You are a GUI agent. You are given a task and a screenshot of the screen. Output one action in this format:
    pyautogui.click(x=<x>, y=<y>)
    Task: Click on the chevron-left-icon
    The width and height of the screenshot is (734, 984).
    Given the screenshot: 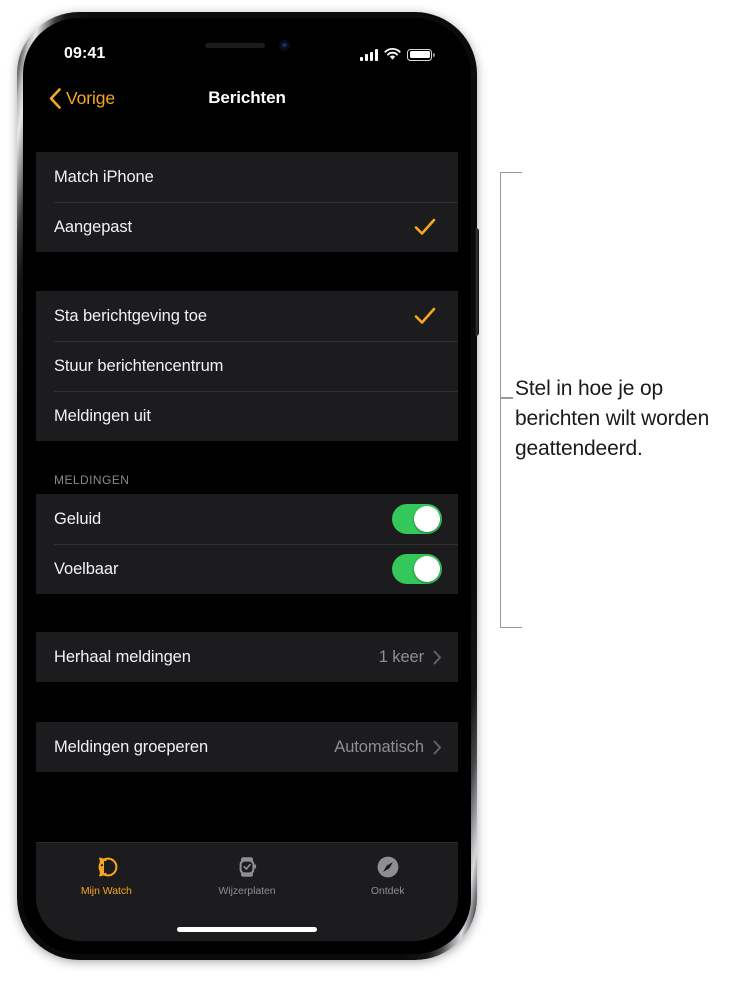 What is the action you would take?
    pyautogui.click(x=55, y=98)
    